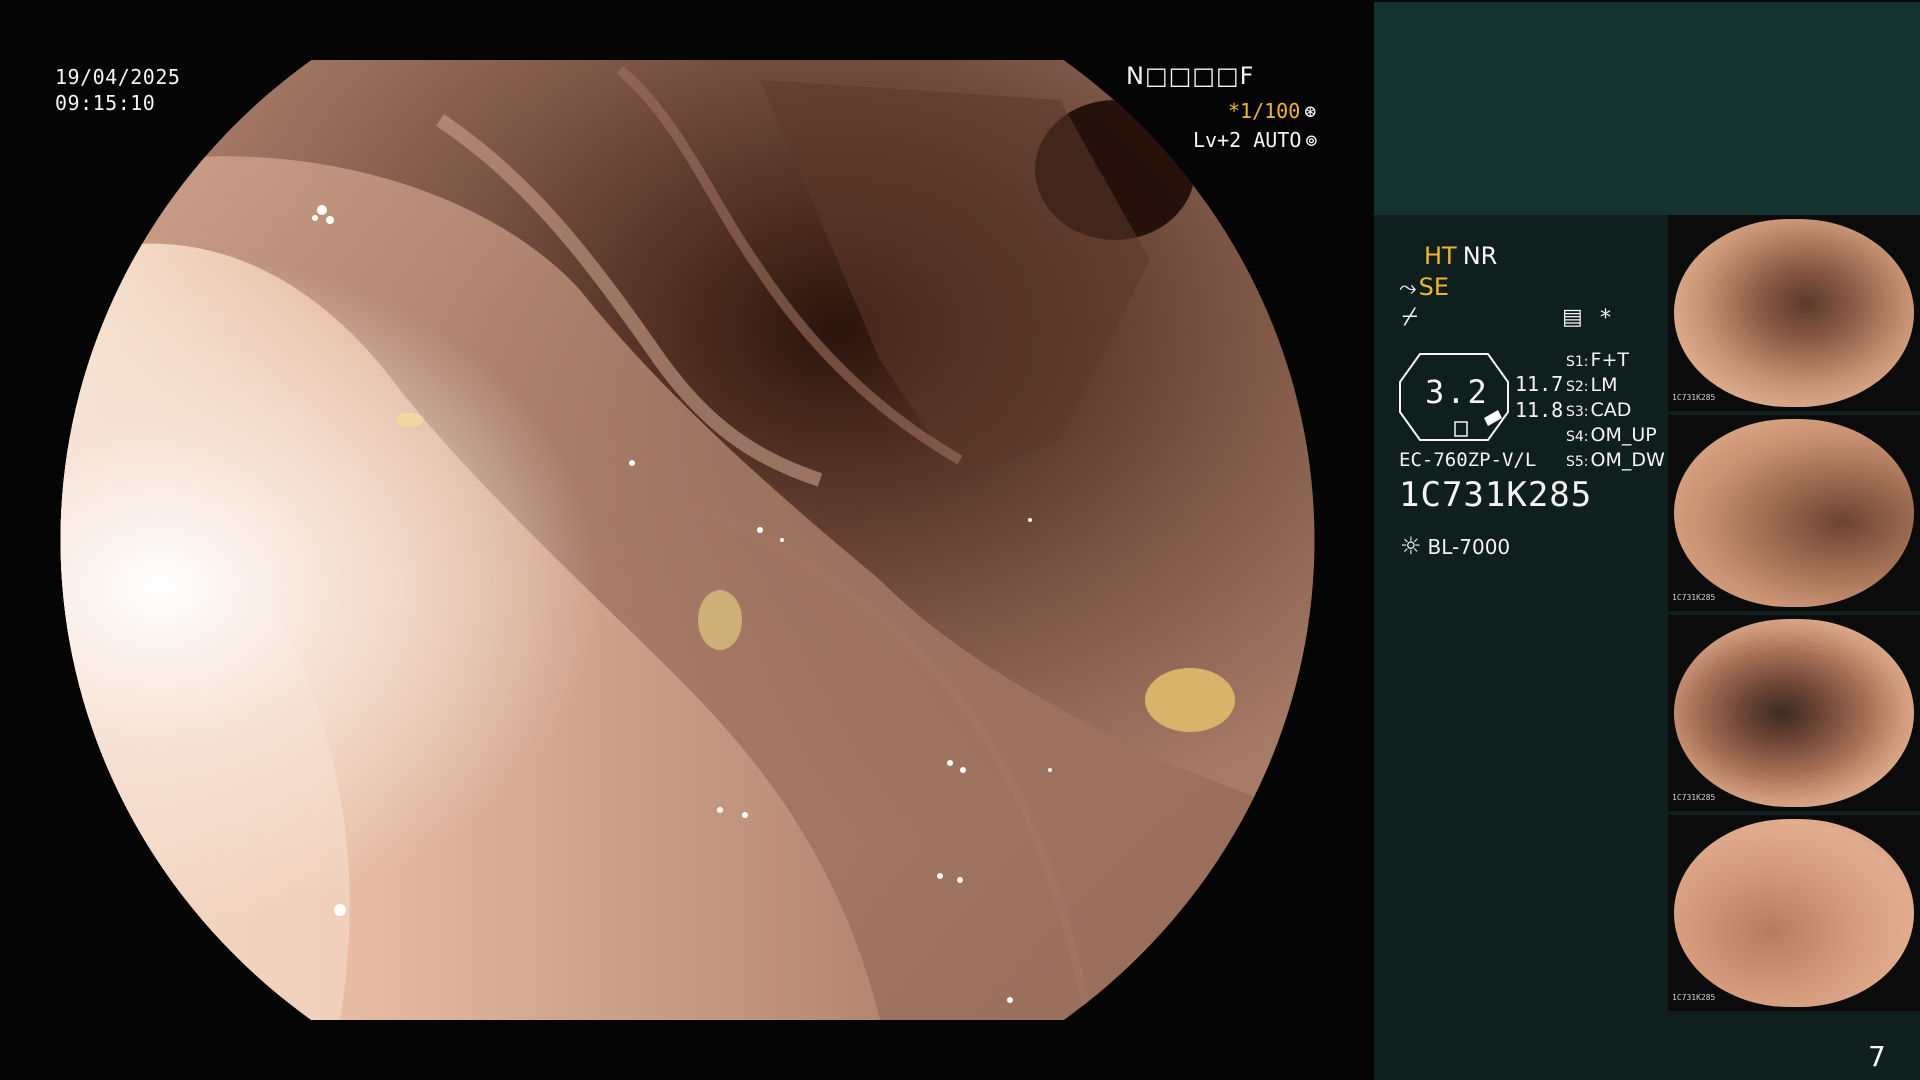  What do you see at coordinates (1434, 287) in the screenshot?
I see `se-label: SE` at bounding box center [1434, 287].